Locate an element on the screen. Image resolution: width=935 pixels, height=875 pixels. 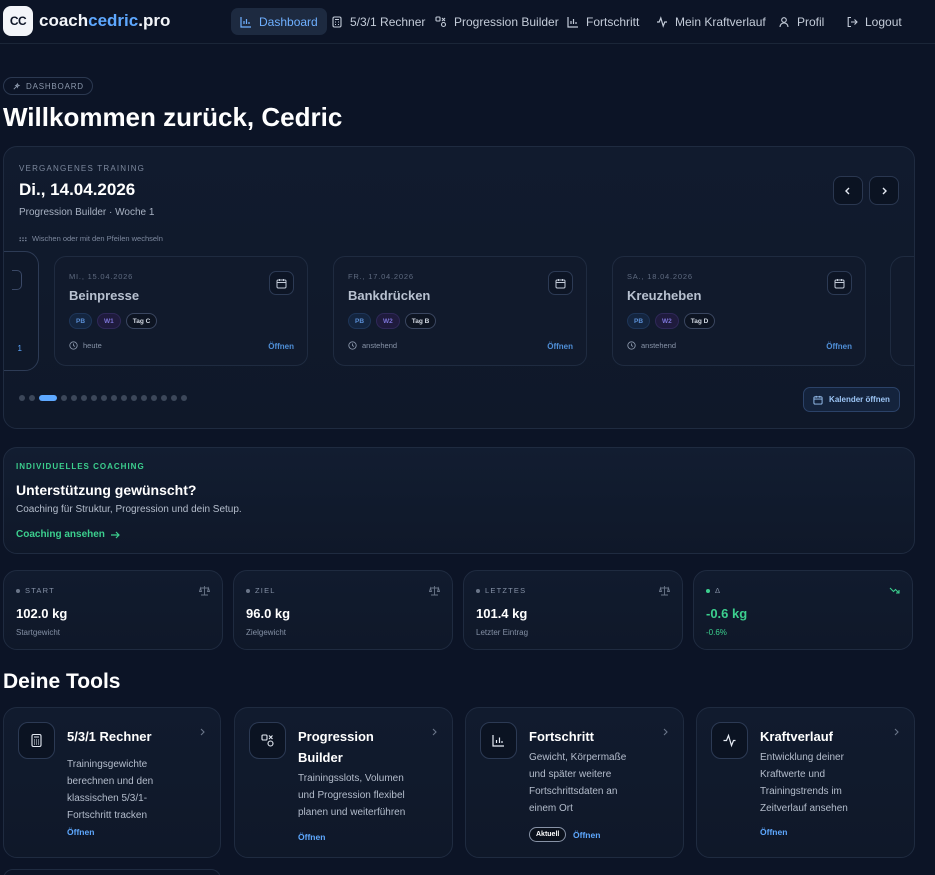
next-session-card is located at coordinates (902, 311).